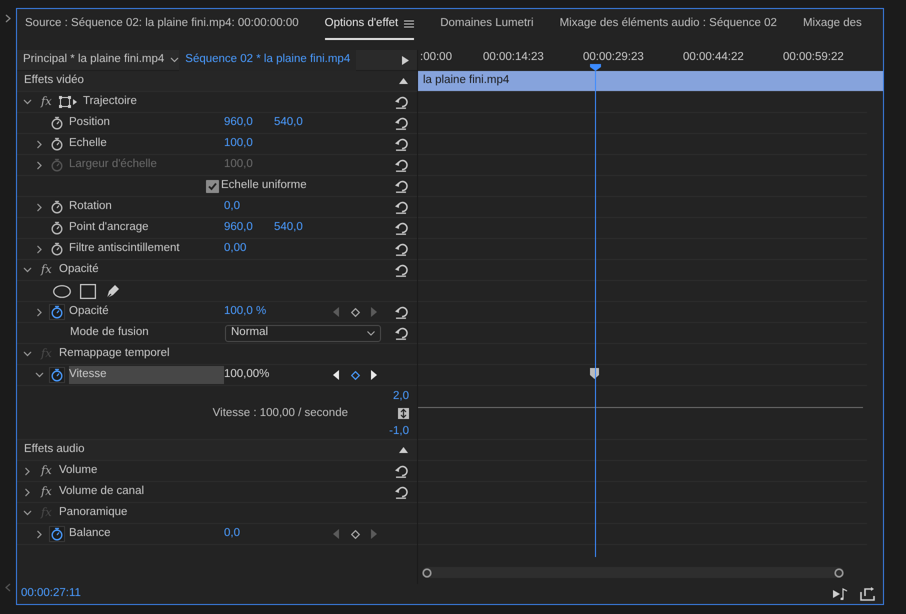  What do you see at coordinates (78, 470) in the screenshot?
I see `effect-name: Volume` at bounding box center [78, 470].